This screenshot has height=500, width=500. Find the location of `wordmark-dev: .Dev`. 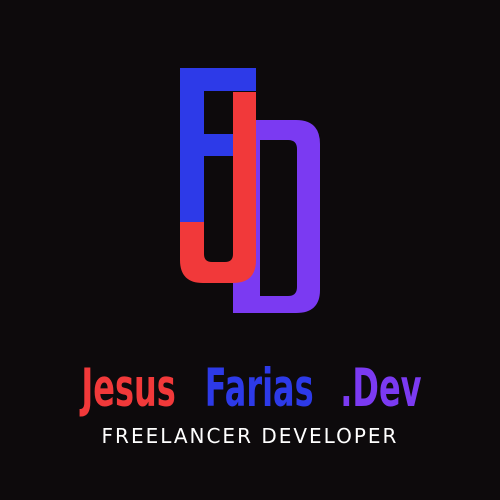

wordmark-dev: .Dev is located at coordinates (380, 388).